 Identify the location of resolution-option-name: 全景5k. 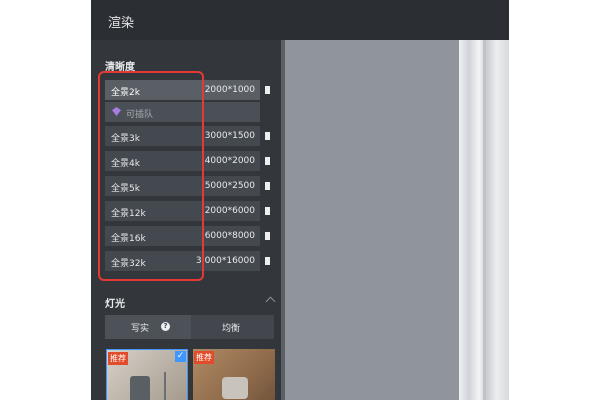
(125, 189).